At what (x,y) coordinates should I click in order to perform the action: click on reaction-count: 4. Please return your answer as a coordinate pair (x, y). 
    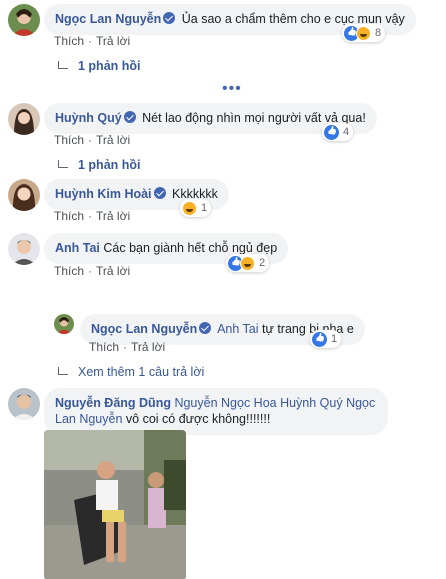
    Looking at the image, I should click on (346, 132).